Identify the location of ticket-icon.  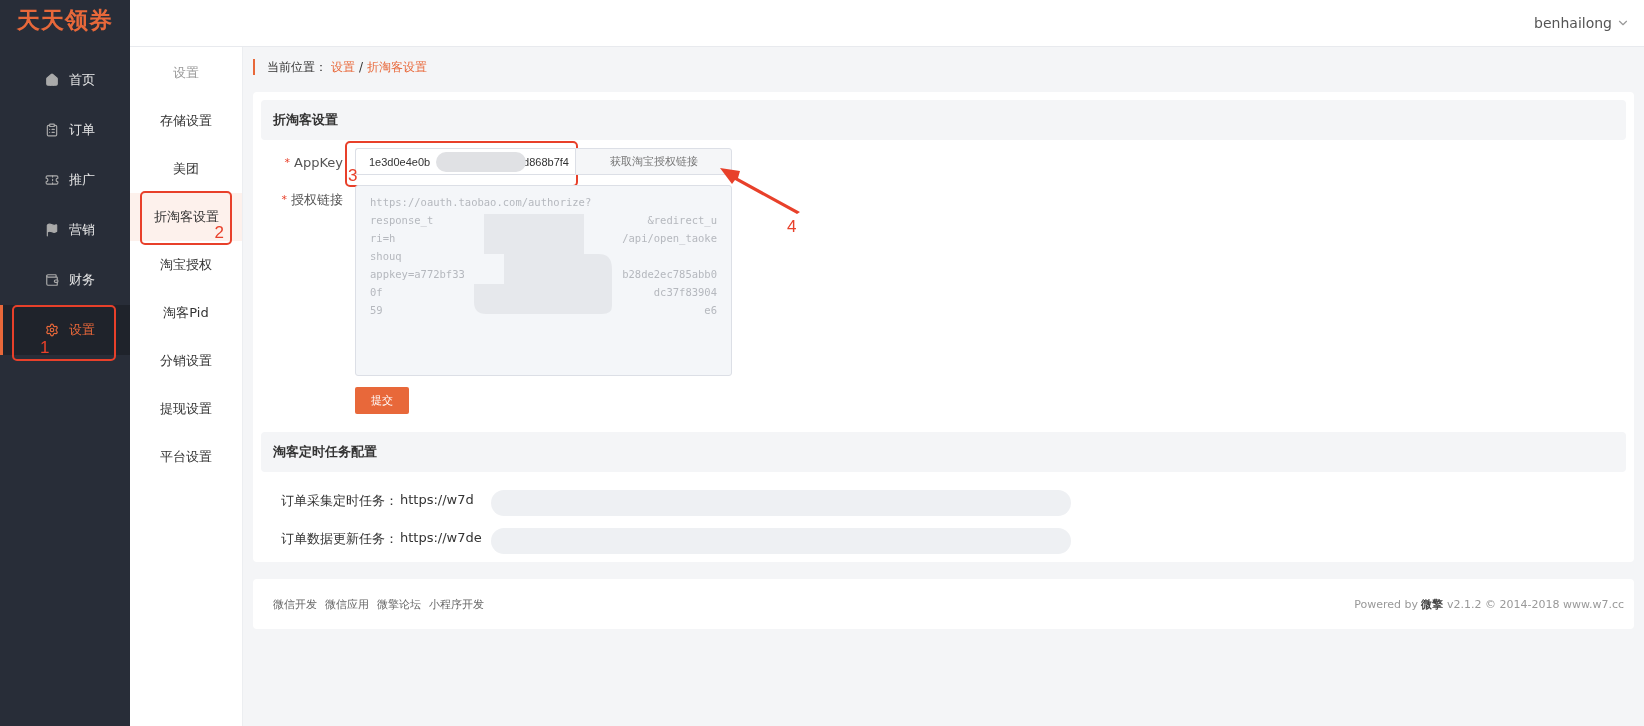
(52, 180).